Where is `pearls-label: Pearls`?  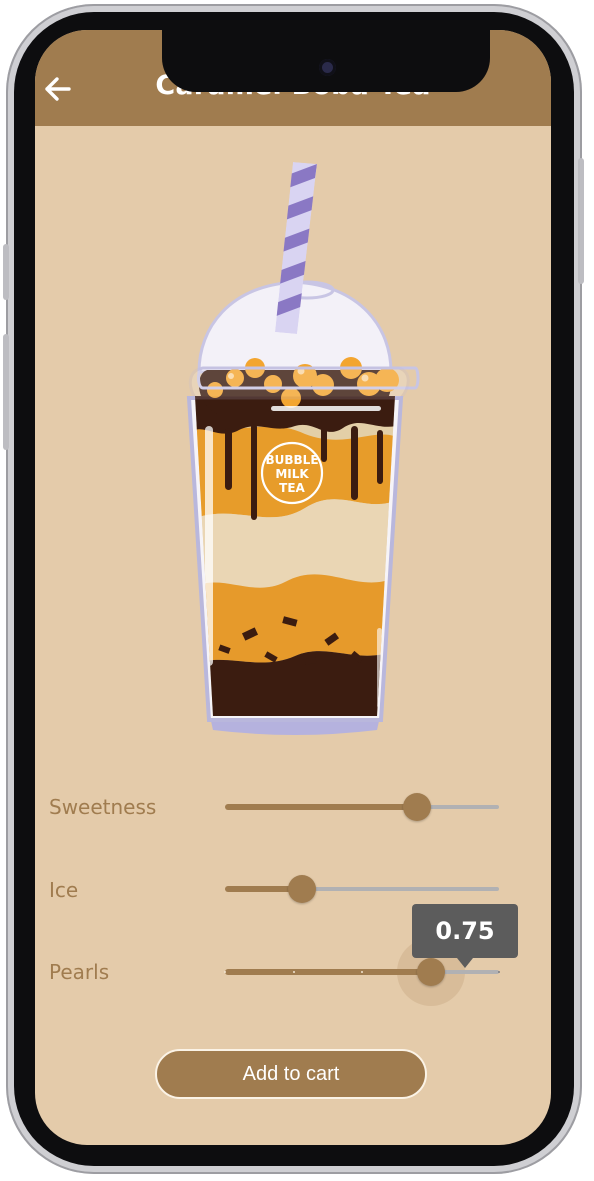 pearls-label: Pearls is located at coordinates (79, 972).